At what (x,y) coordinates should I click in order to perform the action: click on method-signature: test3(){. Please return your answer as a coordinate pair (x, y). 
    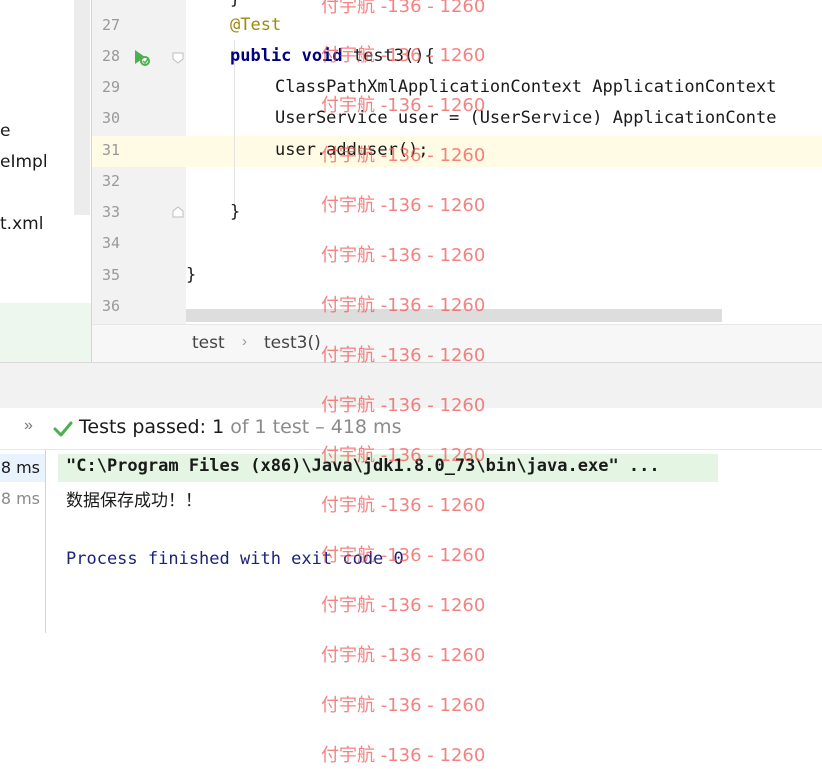
    Looking at the image, I should click on (388, 56).